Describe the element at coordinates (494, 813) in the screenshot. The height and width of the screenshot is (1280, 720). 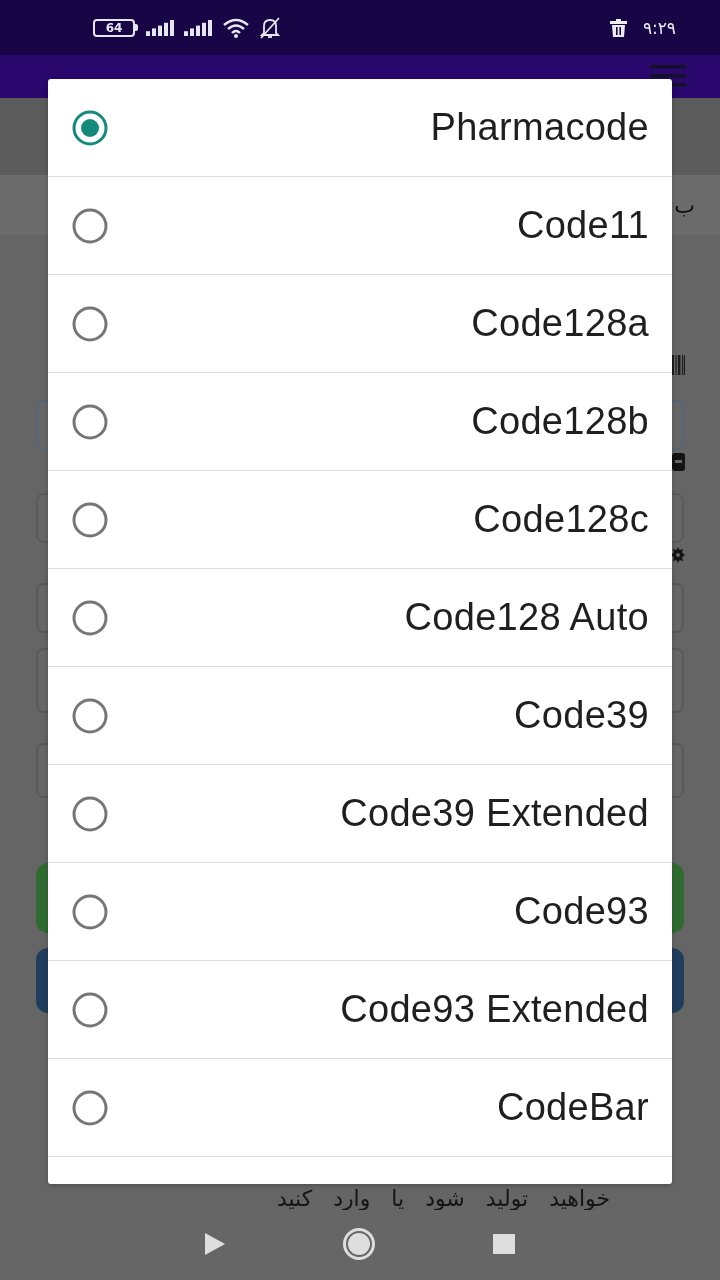
I see `option-label: Code39 Extended` at that location.